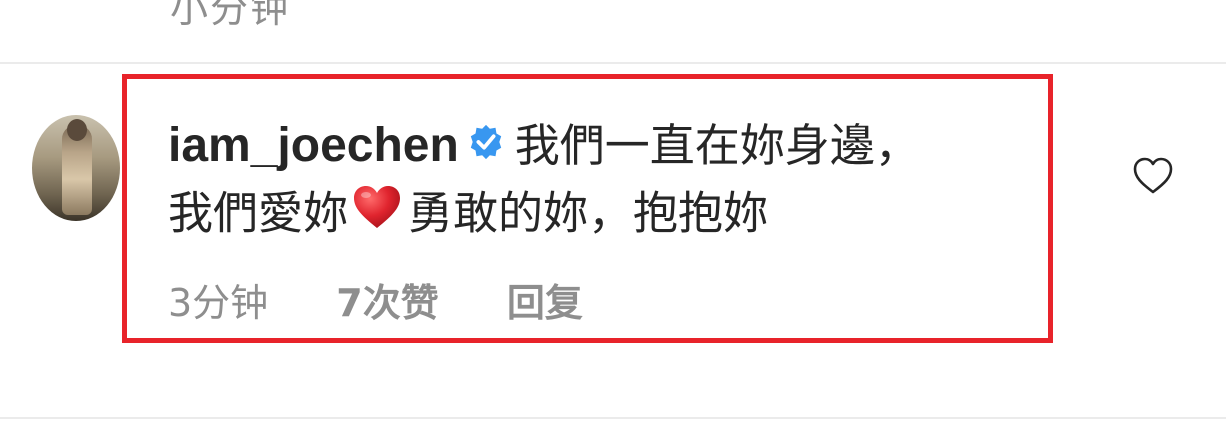 This screenshot has width=1226, height=432. I want to click on comment-meta: 3分钟 7次赞 回复, so click(375, 299).